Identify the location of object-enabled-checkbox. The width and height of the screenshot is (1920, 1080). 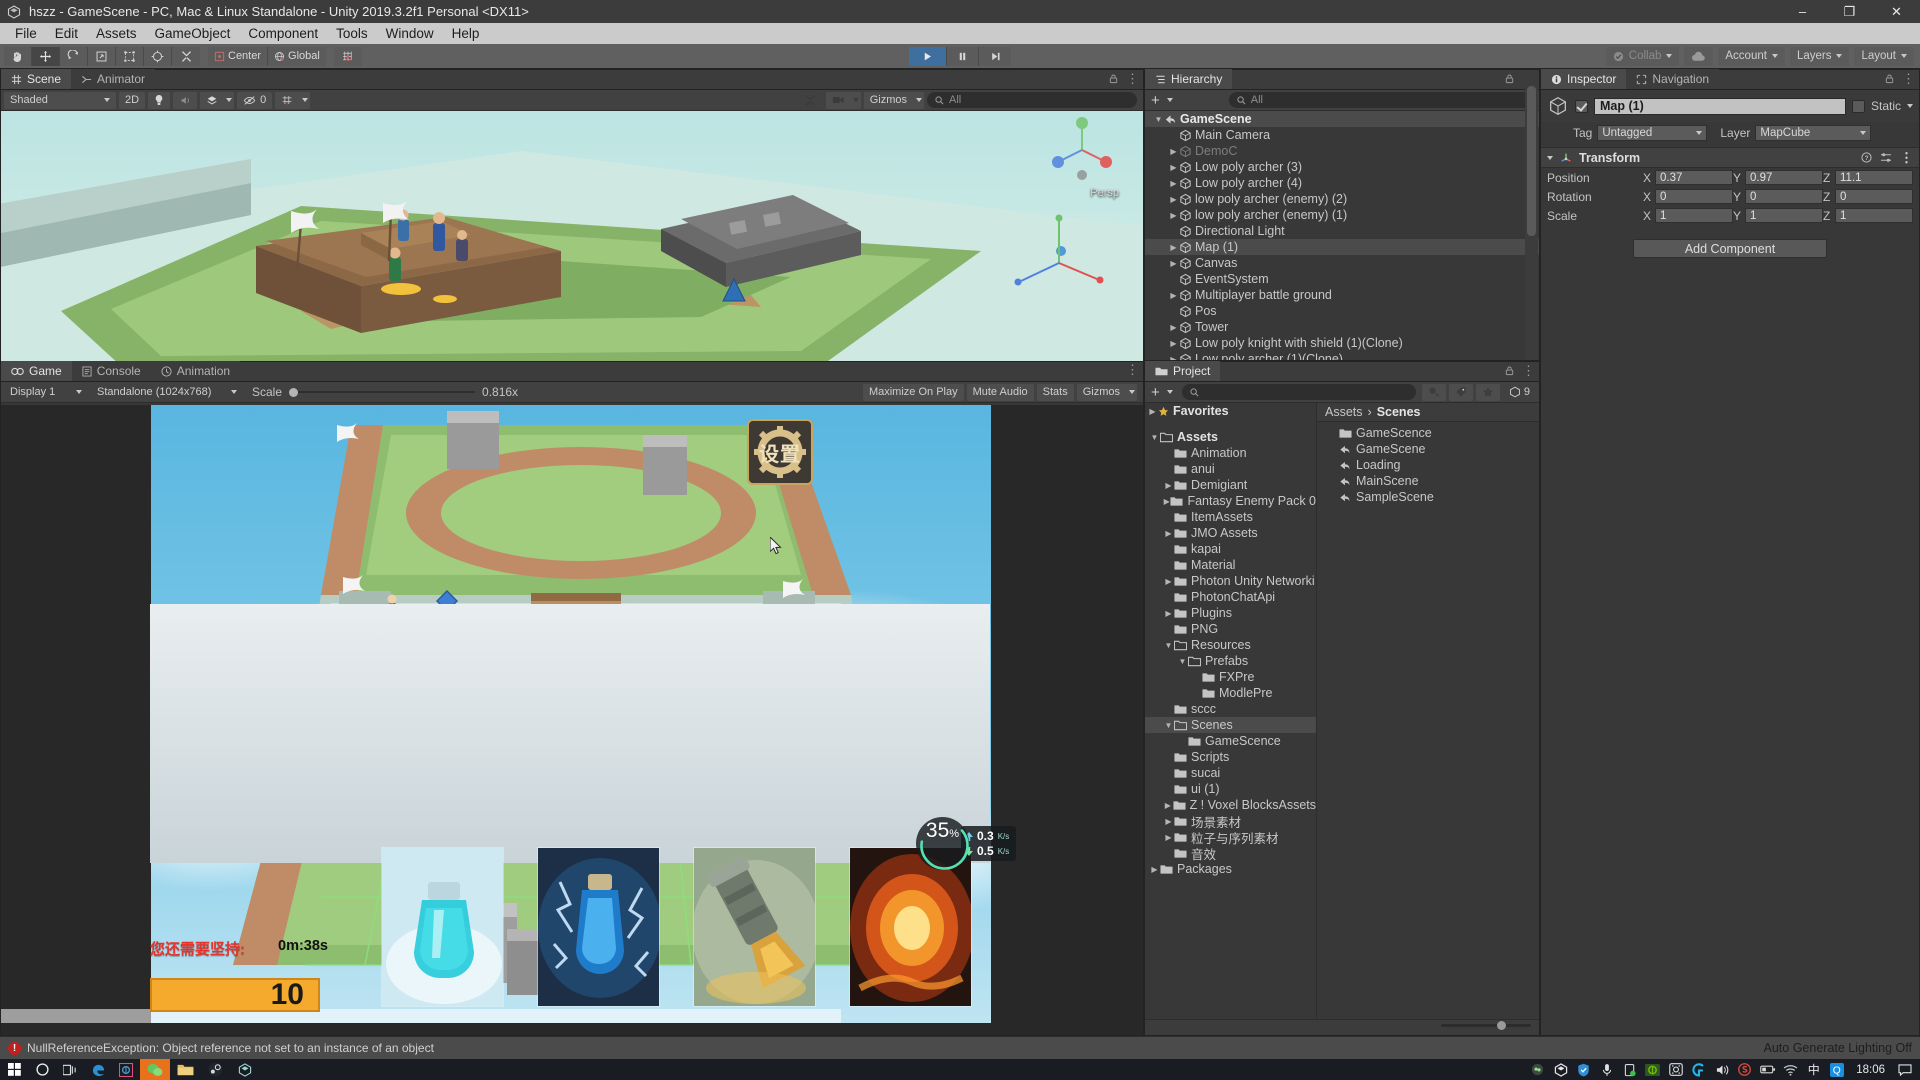
(1581, 106).